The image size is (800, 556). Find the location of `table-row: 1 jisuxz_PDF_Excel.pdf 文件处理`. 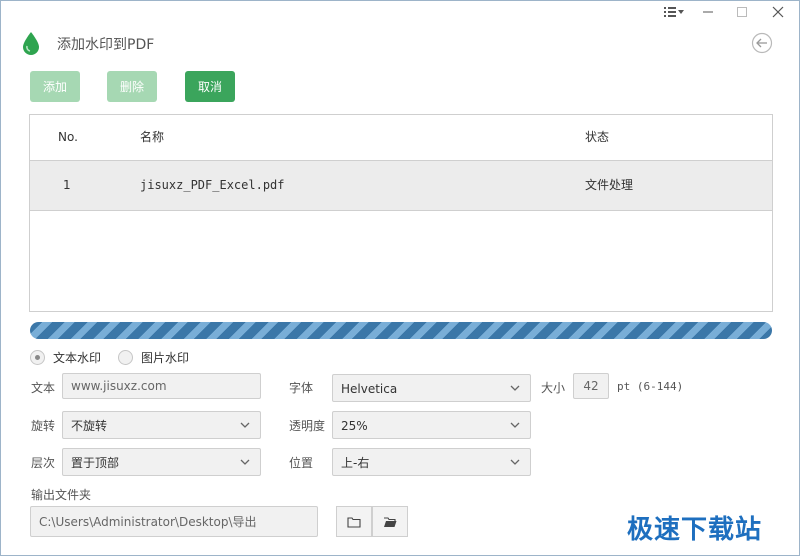

table-row: 1 jisuxz_PDF_Excel.pdf 文件处理 is located at coordinates (401, 185).